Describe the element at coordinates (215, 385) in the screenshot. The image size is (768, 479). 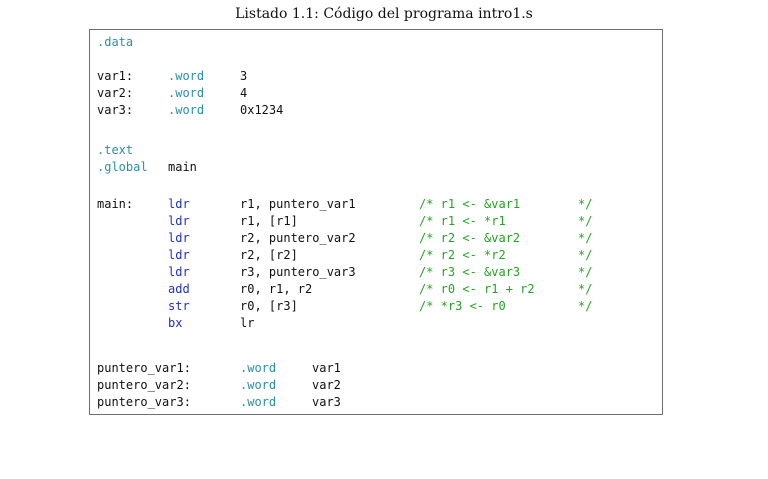
I see `code-line-pointer: puntero_var2: .word var2` at that location.